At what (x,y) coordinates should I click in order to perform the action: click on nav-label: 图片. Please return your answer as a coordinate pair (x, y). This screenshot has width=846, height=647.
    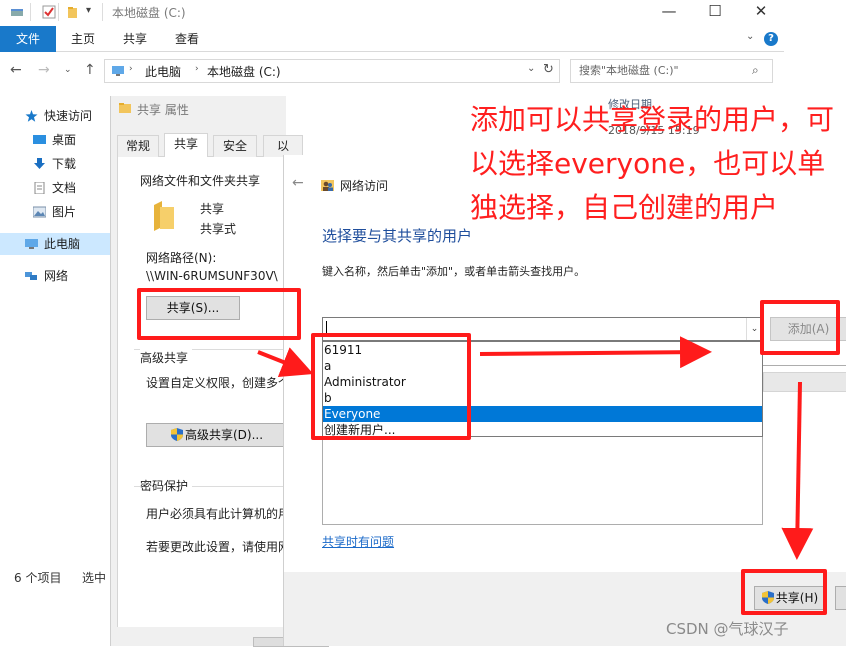
    Looking at the image, I should click on (64, 212).